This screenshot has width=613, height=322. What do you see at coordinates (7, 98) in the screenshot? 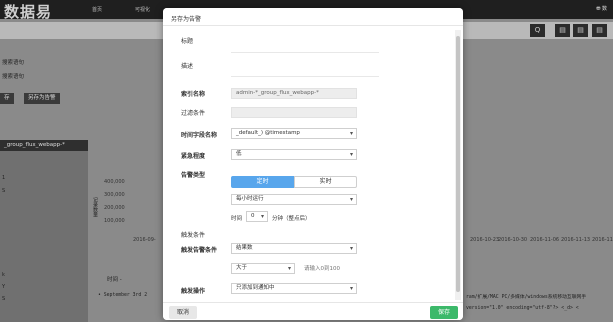
I see `save-button: 存` at bounding box center [7, 98].